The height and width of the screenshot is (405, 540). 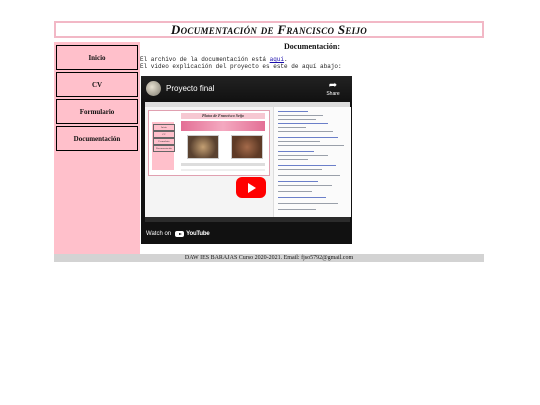 What do you see at coordinates (97, 84) in the screenshot?
I see `sidebar-item-cv: CV` at bounding box center [97, 84].